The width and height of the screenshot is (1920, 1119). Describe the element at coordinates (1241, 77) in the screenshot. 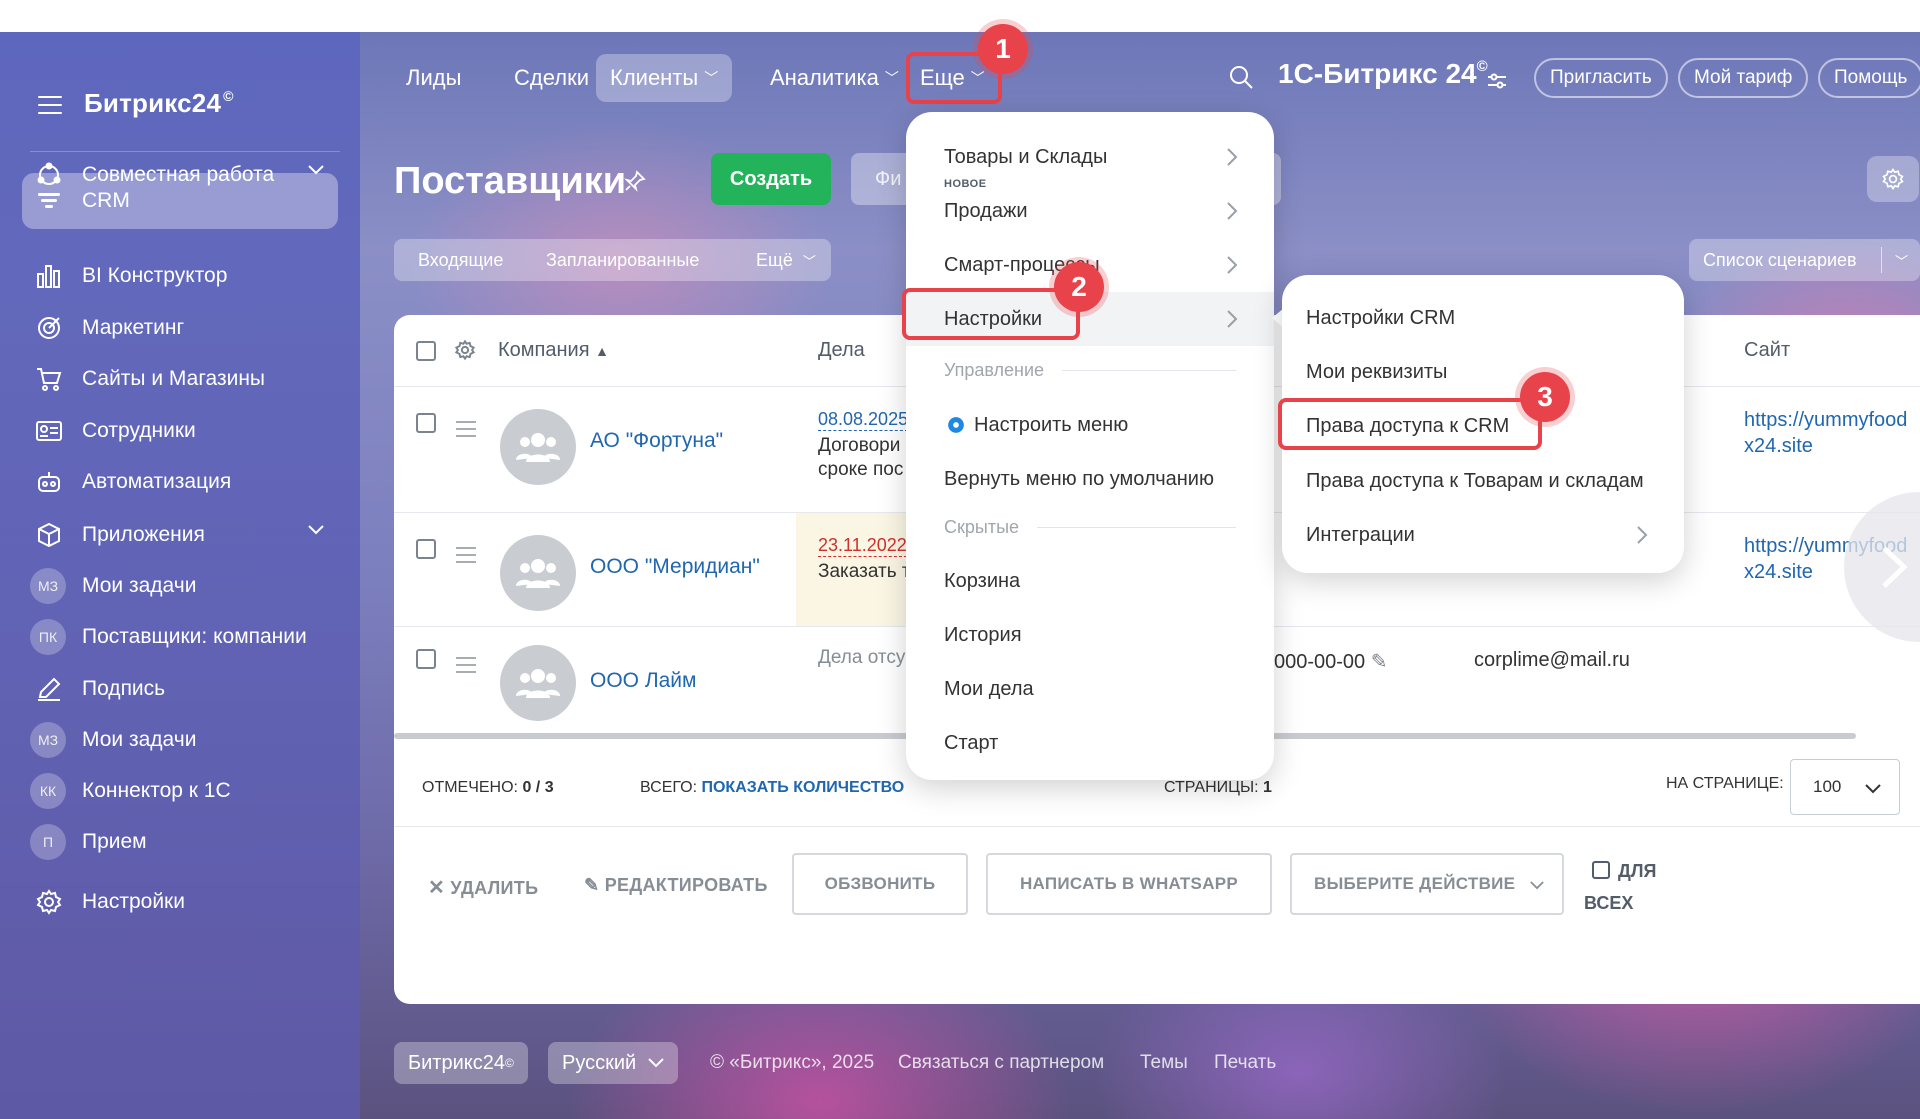

I see `search-icon` at that location.